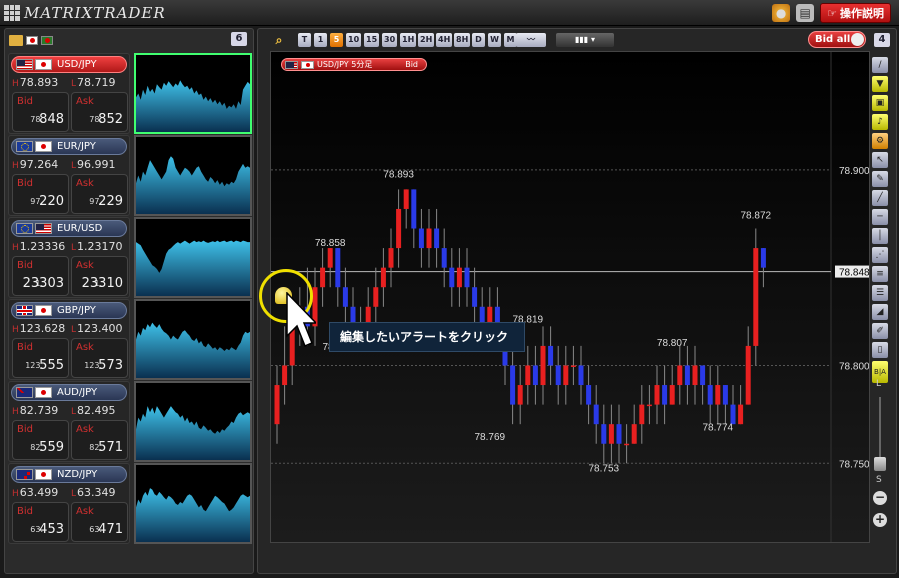 The height and width of the screenshot is (578, 899). I want to click on pair-name-badge: EUR/USD, so click(69, 228).